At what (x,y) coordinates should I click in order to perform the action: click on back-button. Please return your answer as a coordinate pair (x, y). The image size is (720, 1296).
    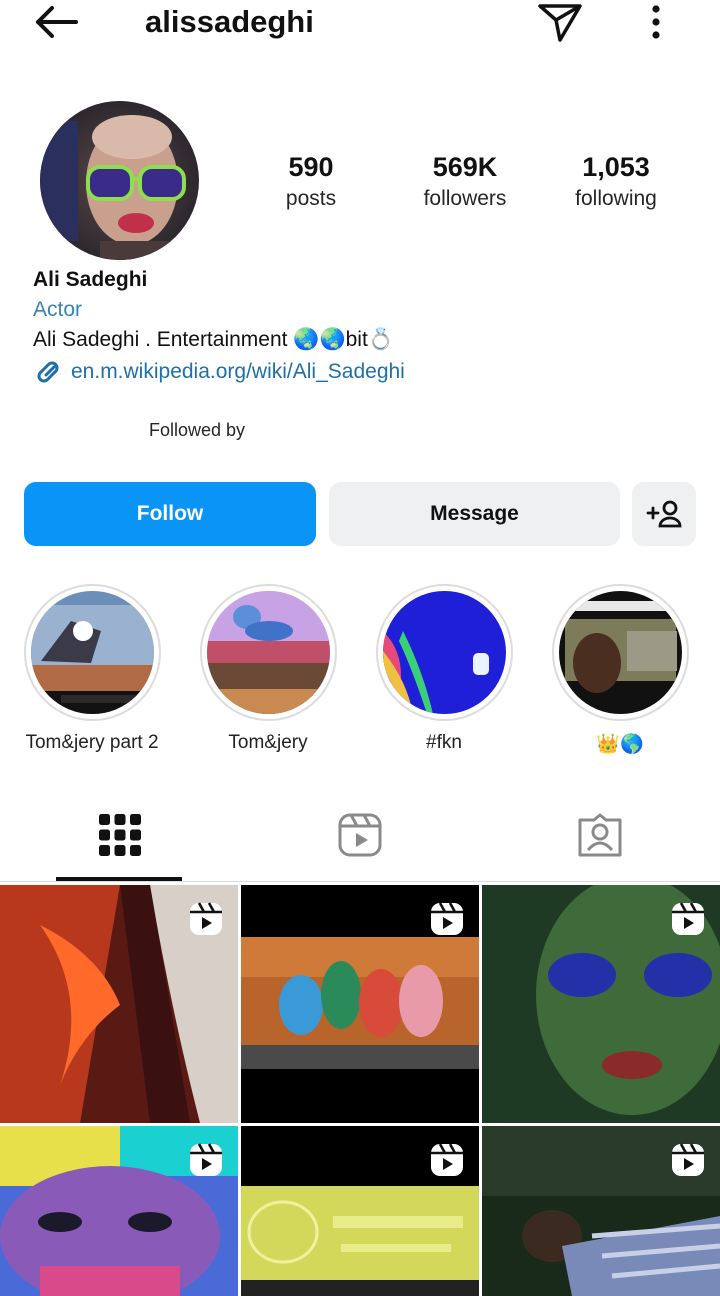
    Looking at the image, I should click on (56, 22).